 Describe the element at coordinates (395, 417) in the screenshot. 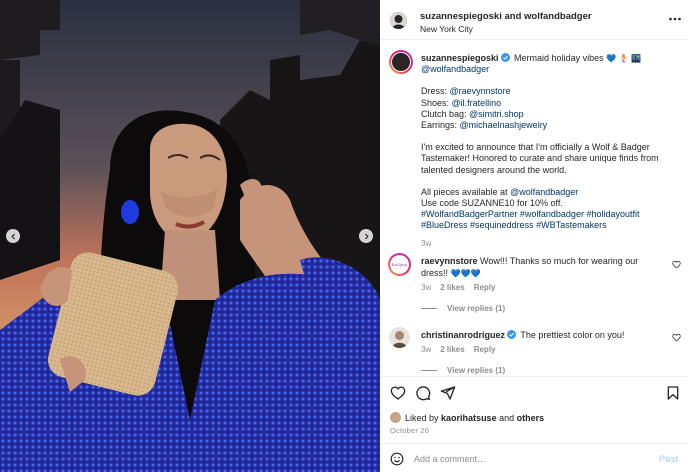

I see `liker-avatar` at that location.